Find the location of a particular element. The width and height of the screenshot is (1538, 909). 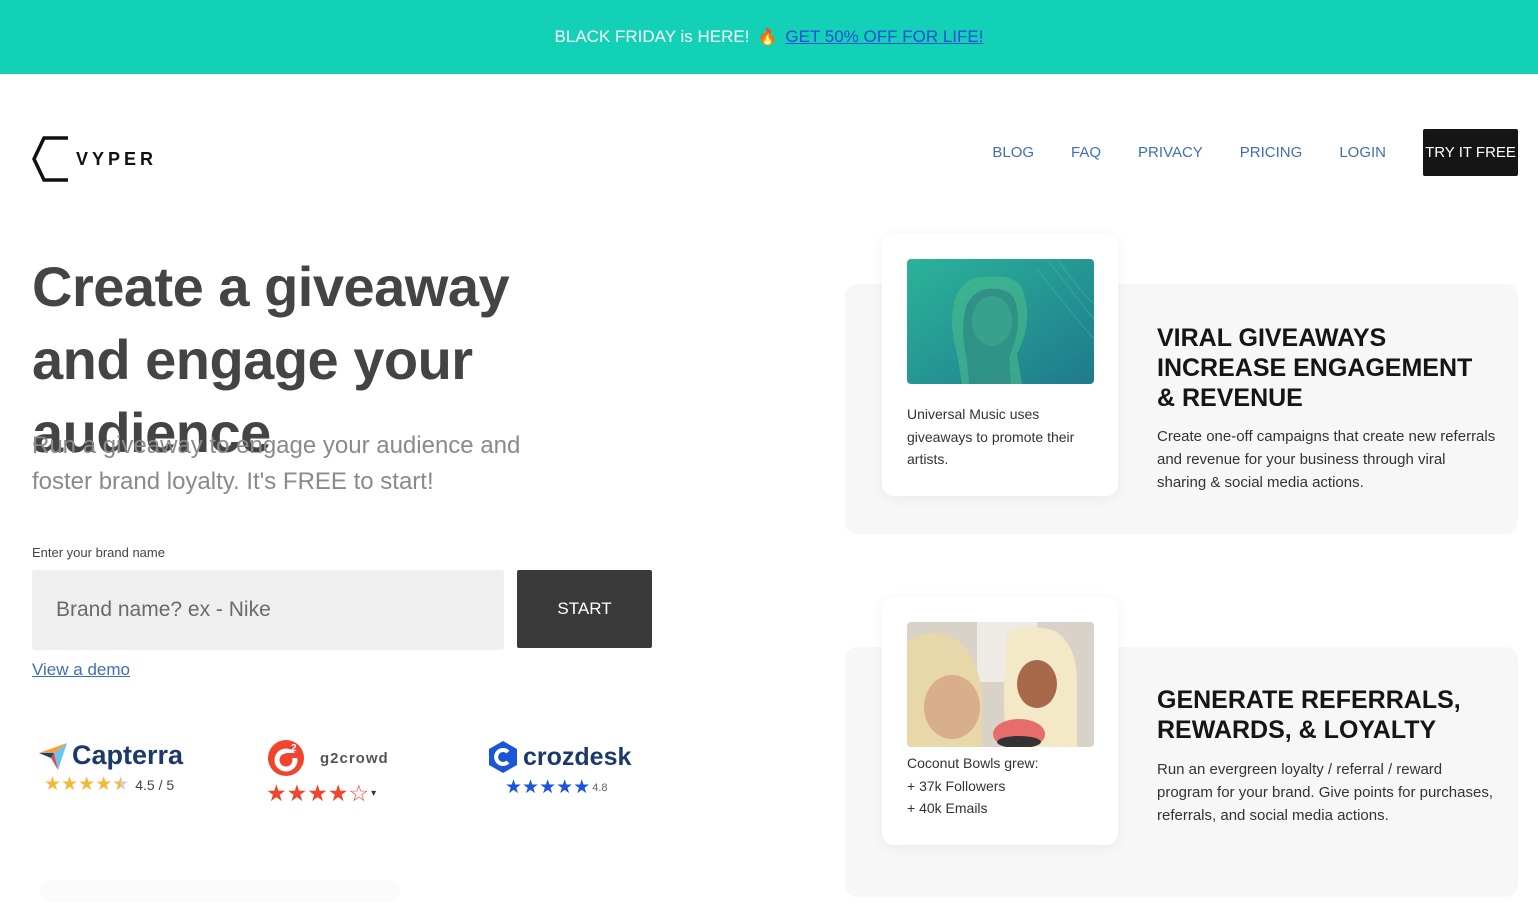

logo-text: VYPER is located at coordinates (117, 158).